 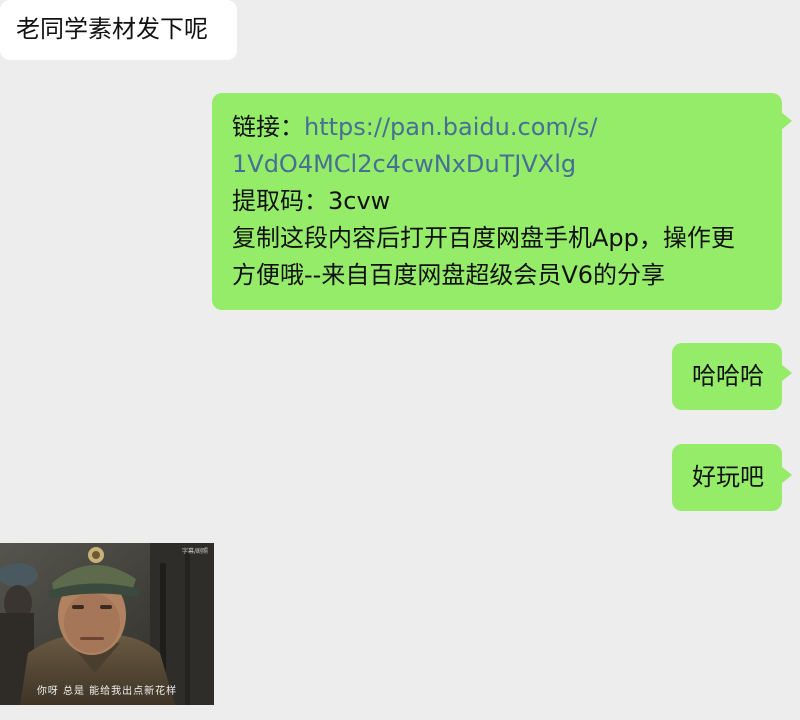 I want to click on message-text: 好玩吧, so click(x=728, y=477).